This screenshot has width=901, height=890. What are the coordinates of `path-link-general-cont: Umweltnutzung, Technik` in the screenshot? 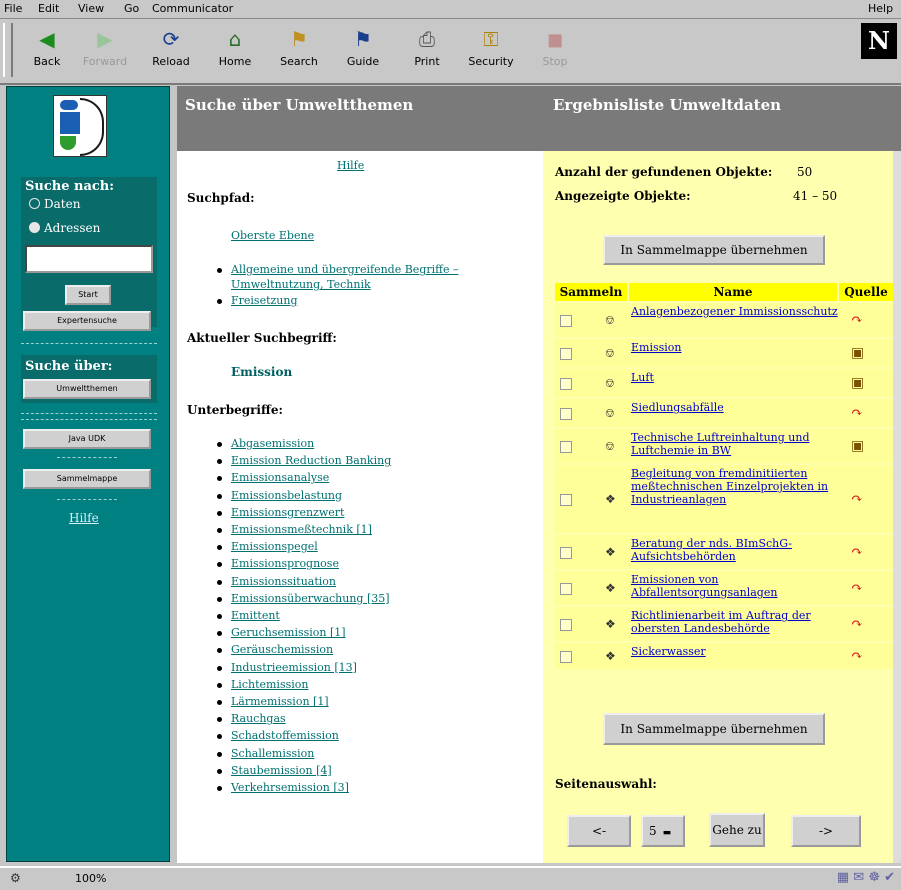 It's located at (301, 284).